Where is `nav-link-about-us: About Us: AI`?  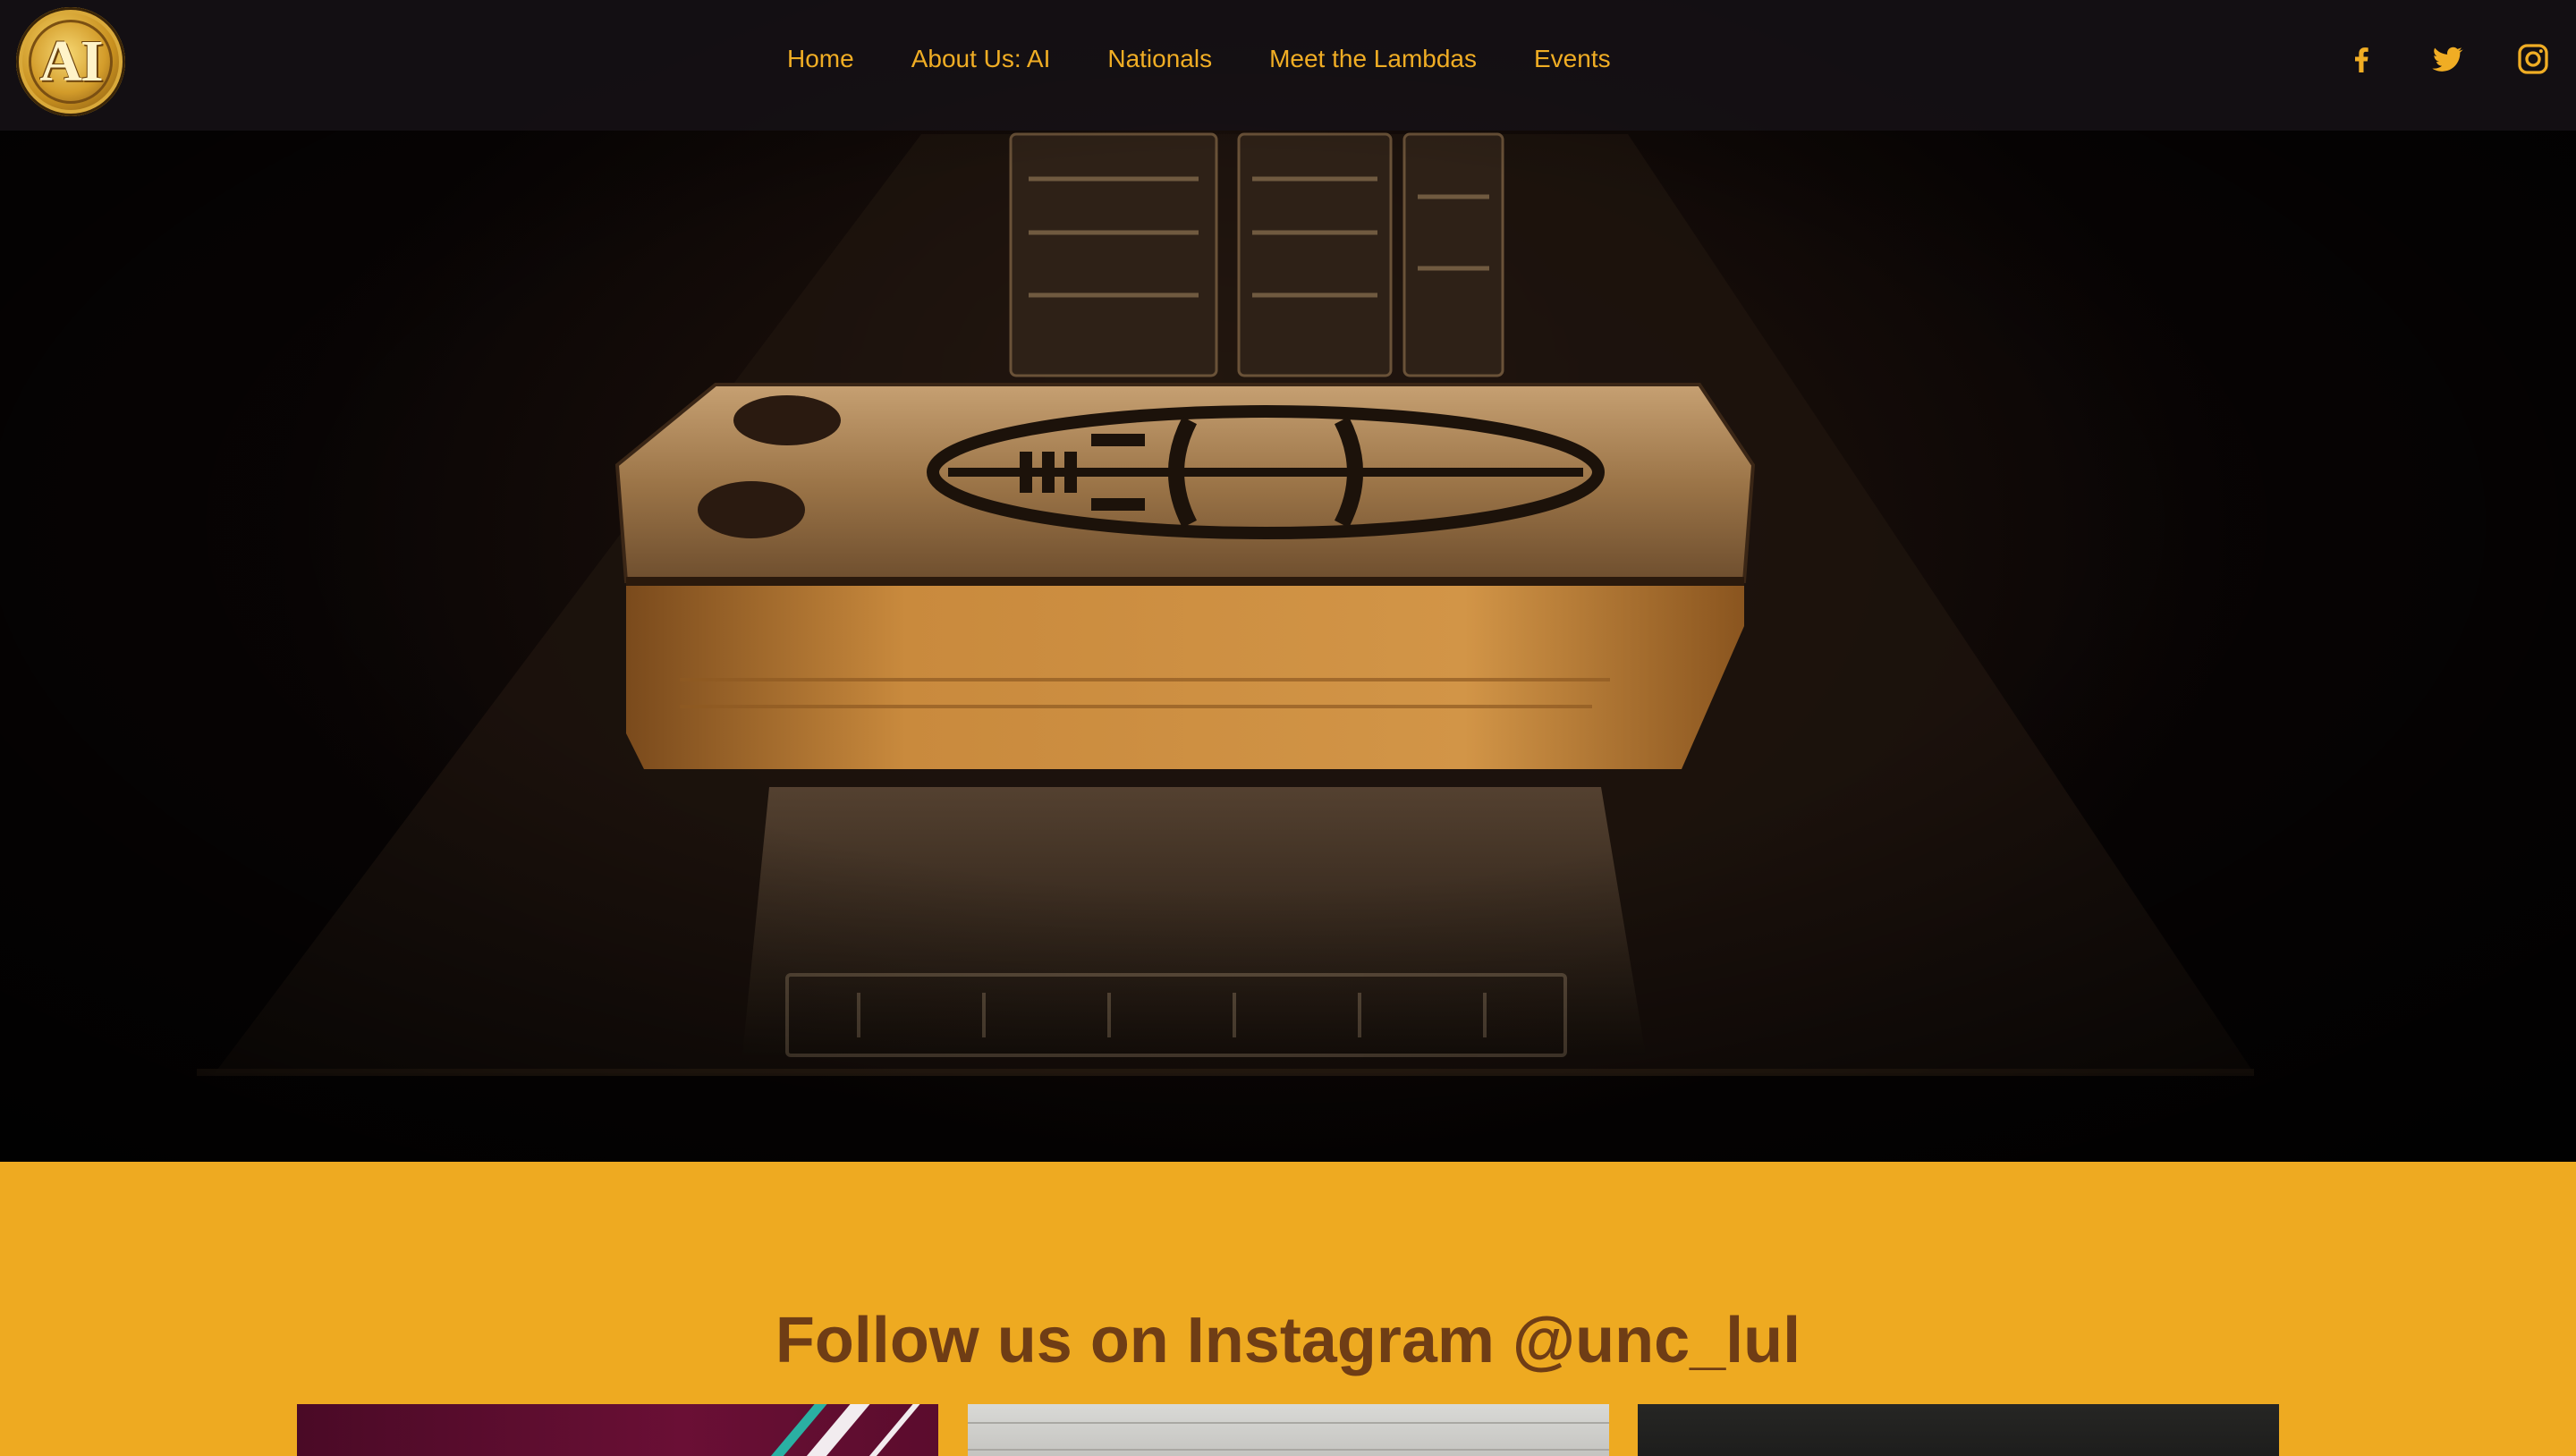
nav-link-about-us: About Us: AI is located at coordinates (981, 59).